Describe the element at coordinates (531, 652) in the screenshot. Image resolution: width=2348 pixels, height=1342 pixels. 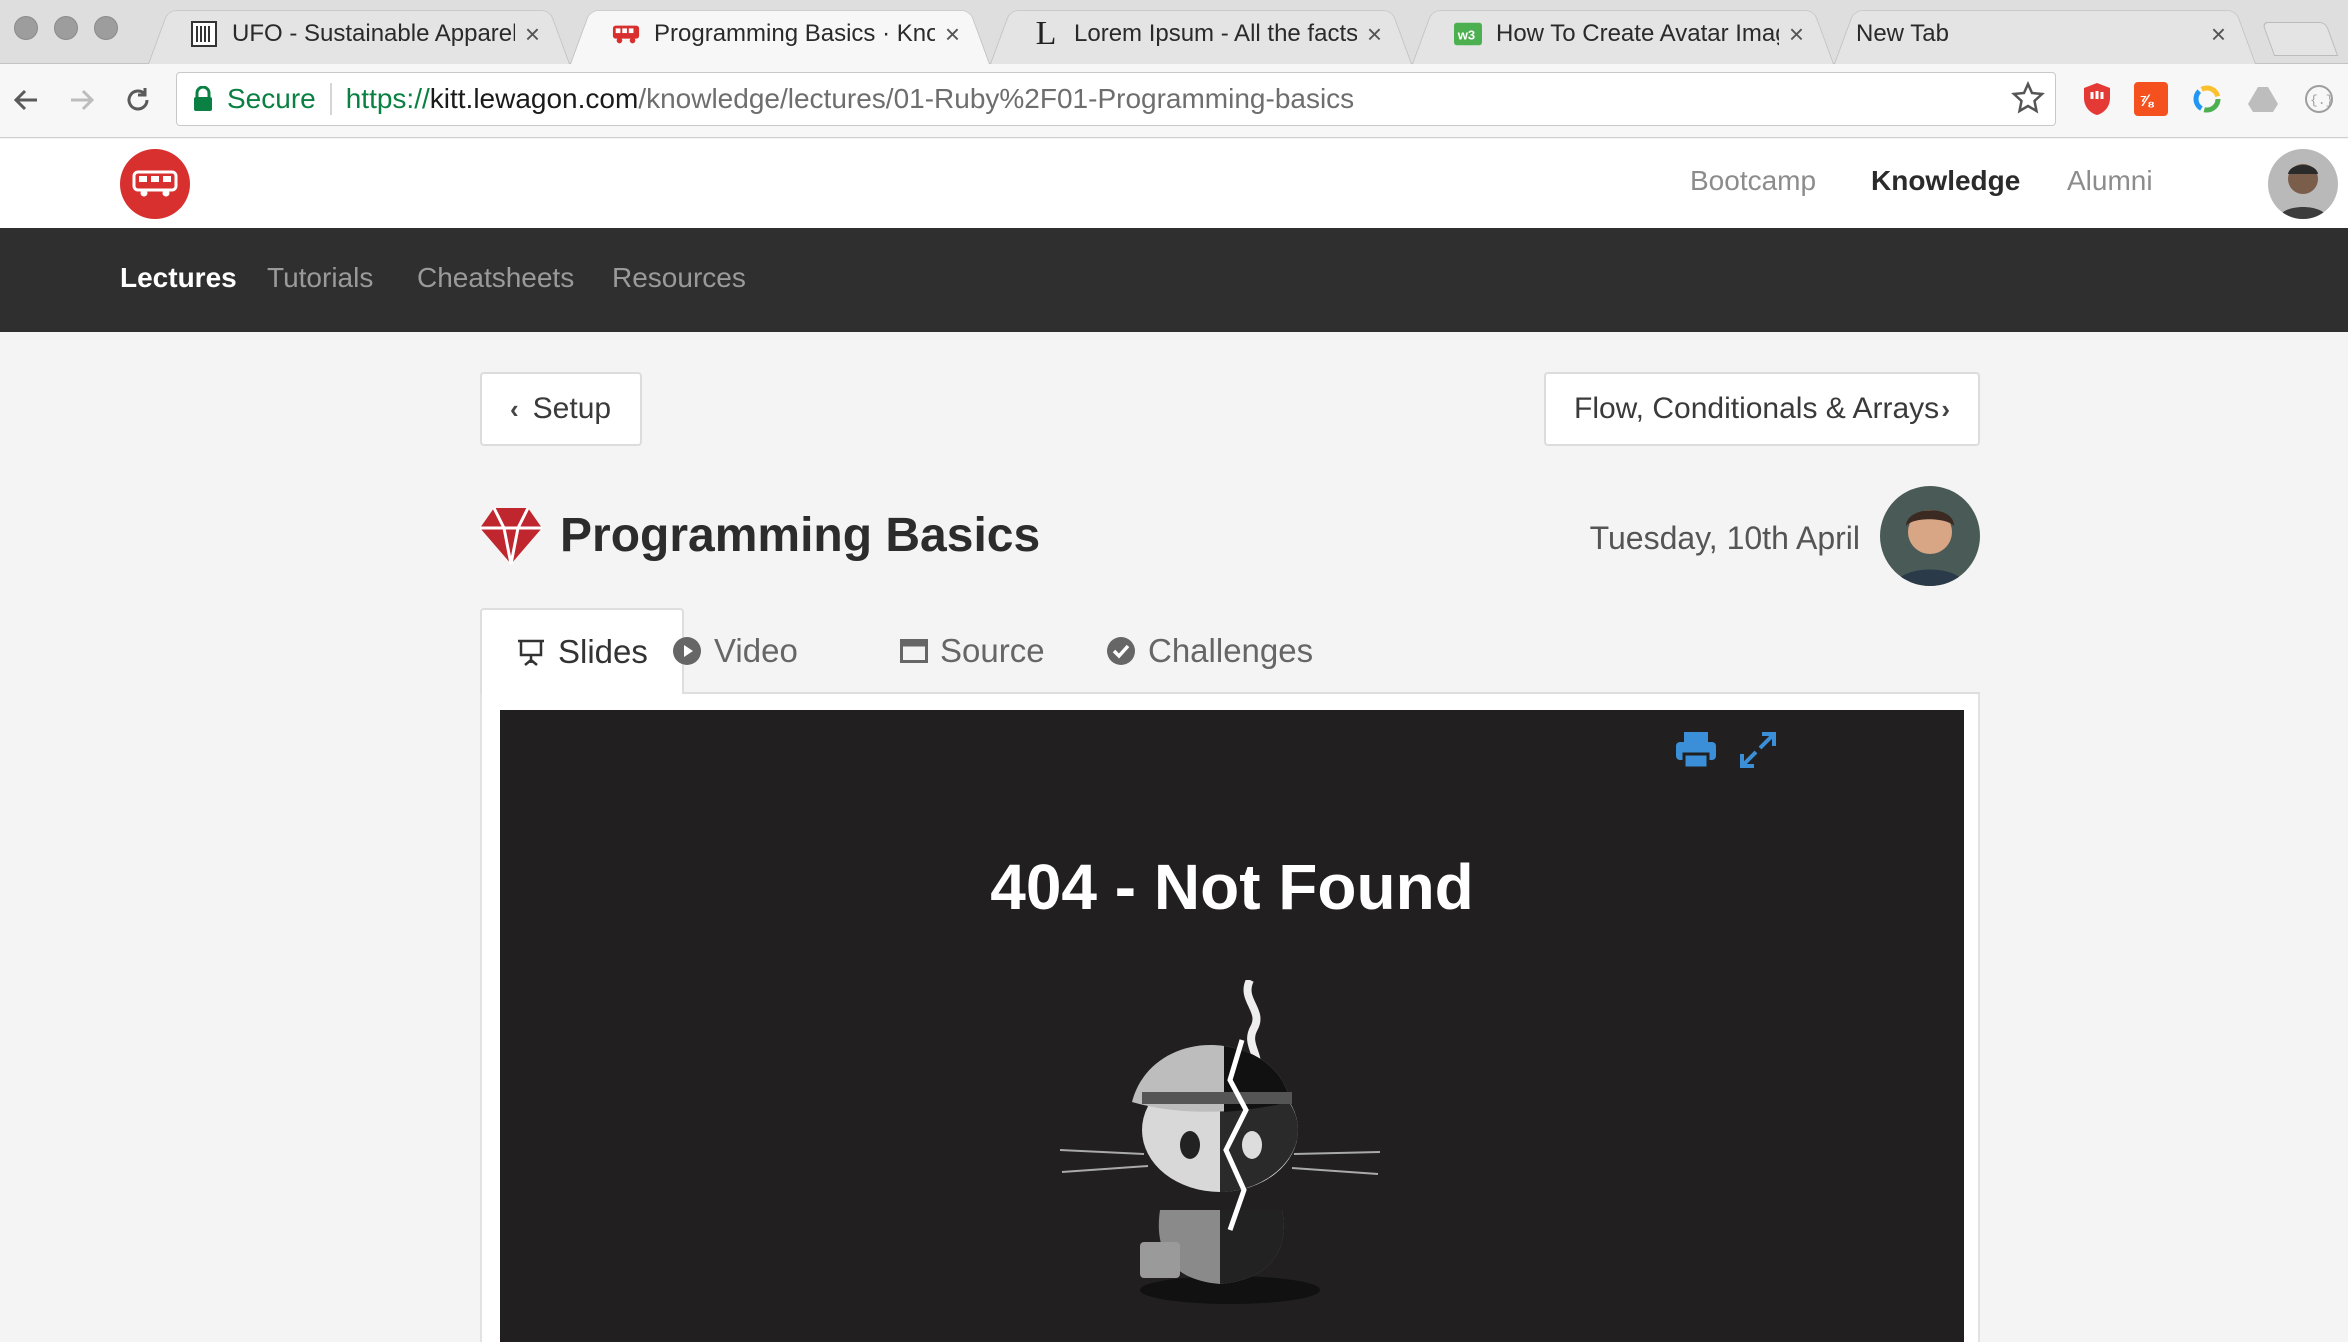
I see `presentation-icon` at that location.